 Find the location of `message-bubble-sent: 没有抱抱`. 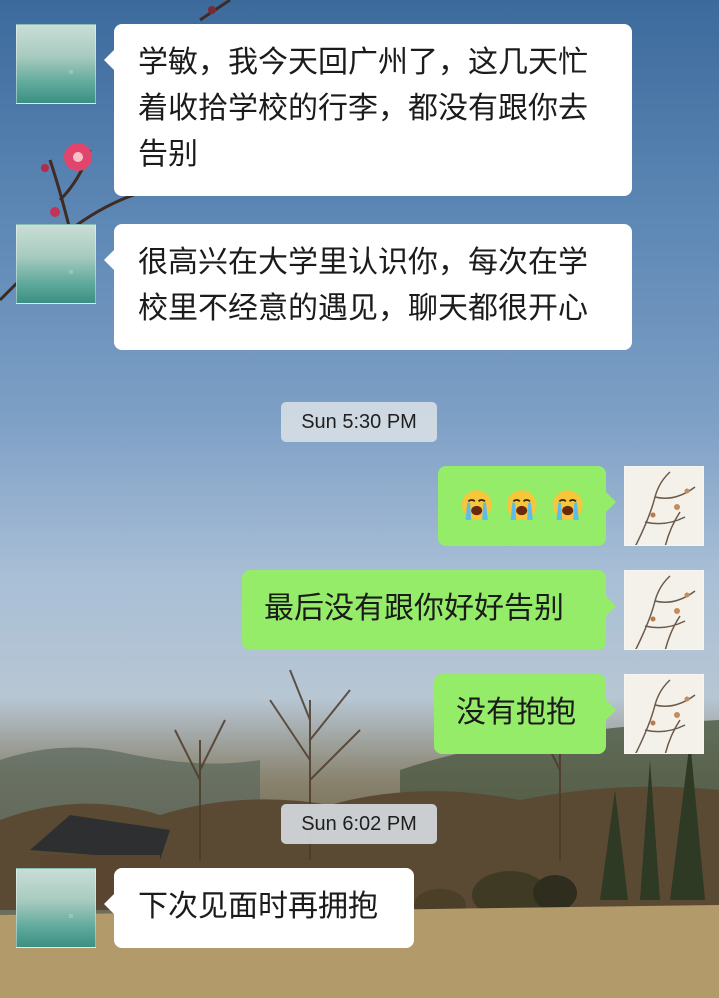

message-bubble-sent: 没有抱抱 is located at coordinates (525, 714).